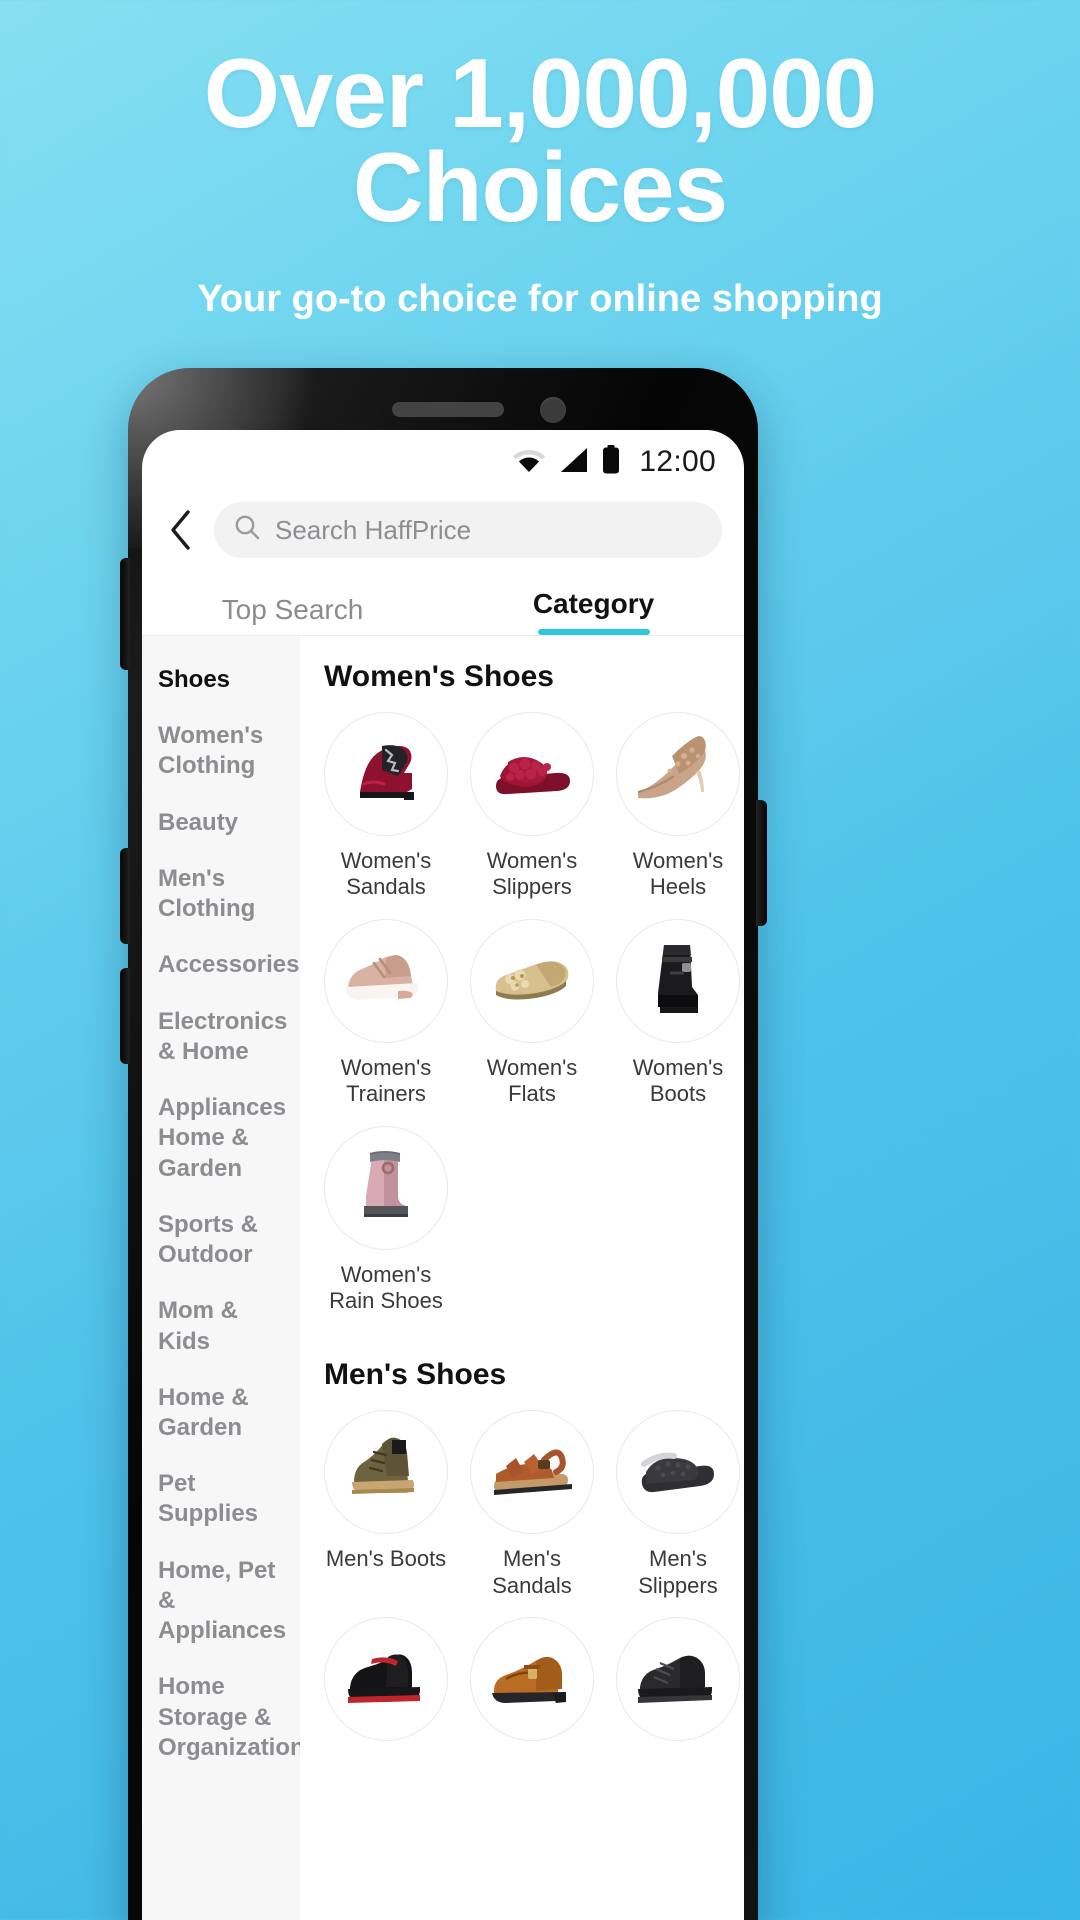 The image size is (1080, 1920). What do you see at coordinates (678, 980) in the screenshot?
I see `womens-boot-icon` at bounding box center [678, 980].